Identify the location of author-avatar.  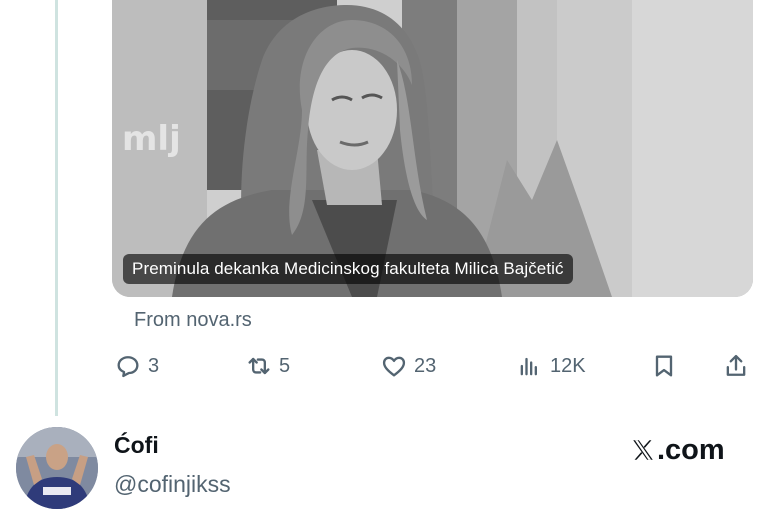
(57, 468).